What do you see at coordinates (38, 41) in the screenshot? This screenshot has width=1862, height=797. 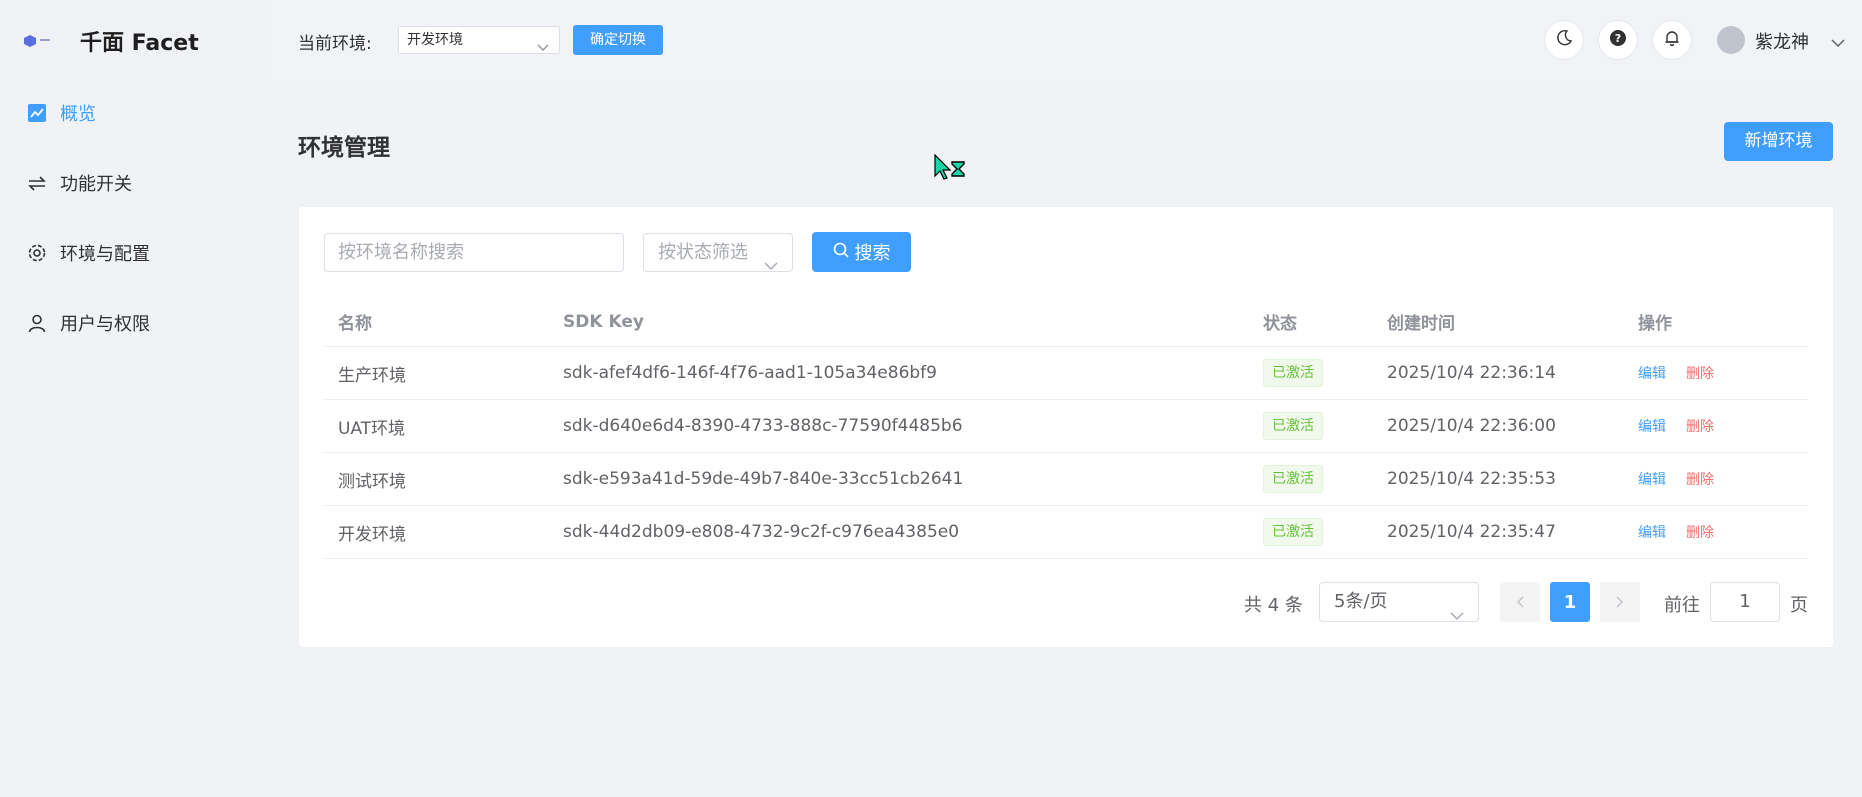 I see `logo-icon` at bounding box center [38, 41].